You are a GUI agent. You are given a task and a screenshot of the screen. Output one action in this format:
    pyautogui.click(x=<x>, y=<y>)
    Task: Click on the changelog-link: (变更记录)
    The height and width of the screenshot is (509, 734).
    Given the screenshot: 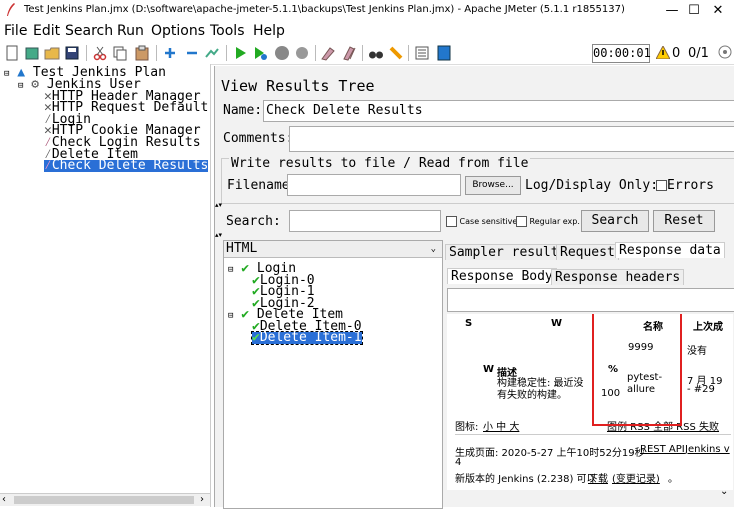 What is the action you would take?
    pyautogui.click(x=636, y=477)
    